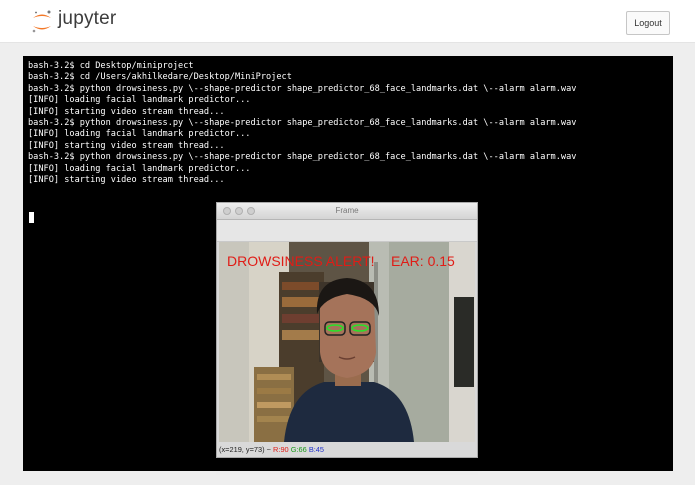 This screenshot has width=695, height=485. What do you see at coordinates (648, 23) in the screenshot?
I see `logout-button: Logout` at bounding box center [648, 23].